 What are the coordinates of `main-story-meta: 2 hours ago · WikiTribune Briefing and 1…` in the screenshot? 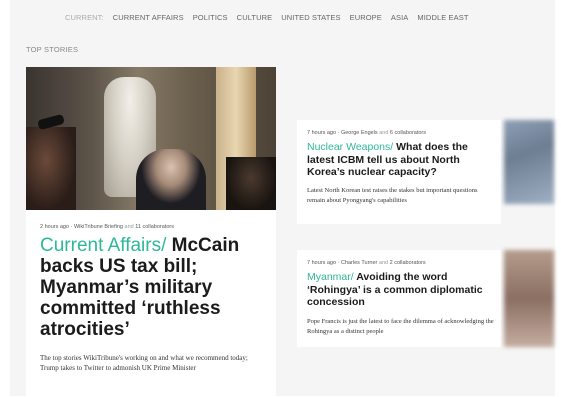 It's located at (107, 227).